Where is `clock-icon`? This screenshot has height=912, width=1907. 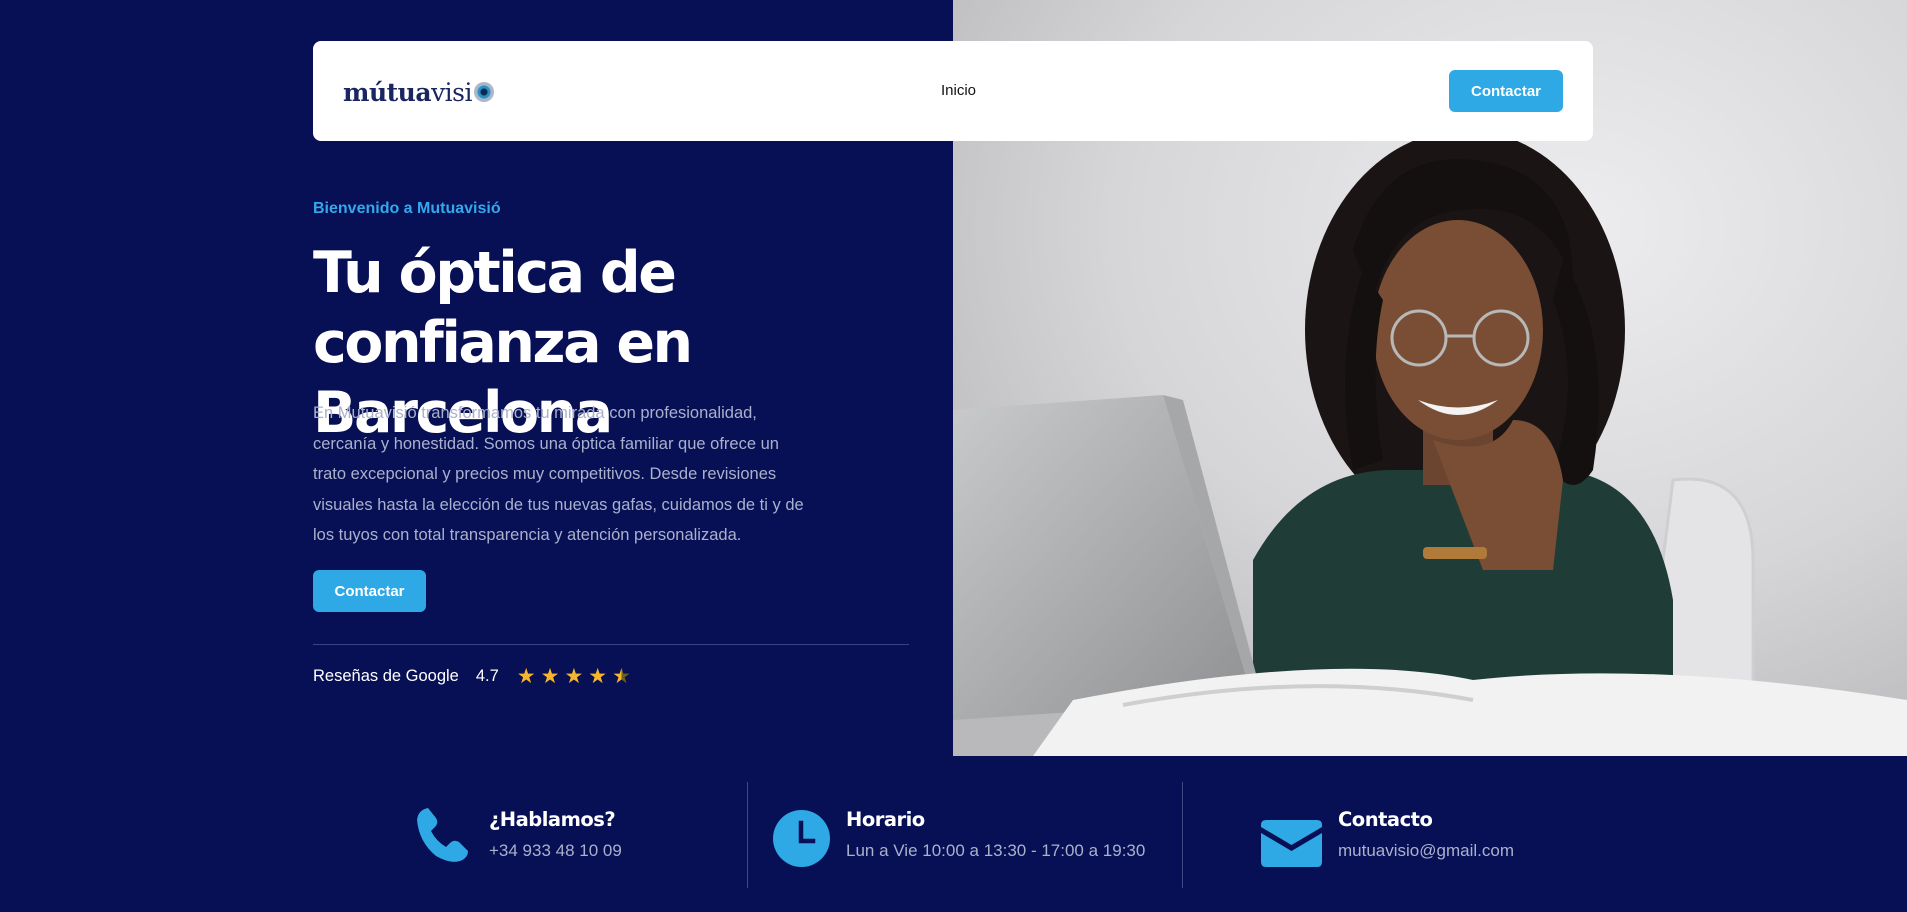
clock-icon is located at coordinates (801, 838).